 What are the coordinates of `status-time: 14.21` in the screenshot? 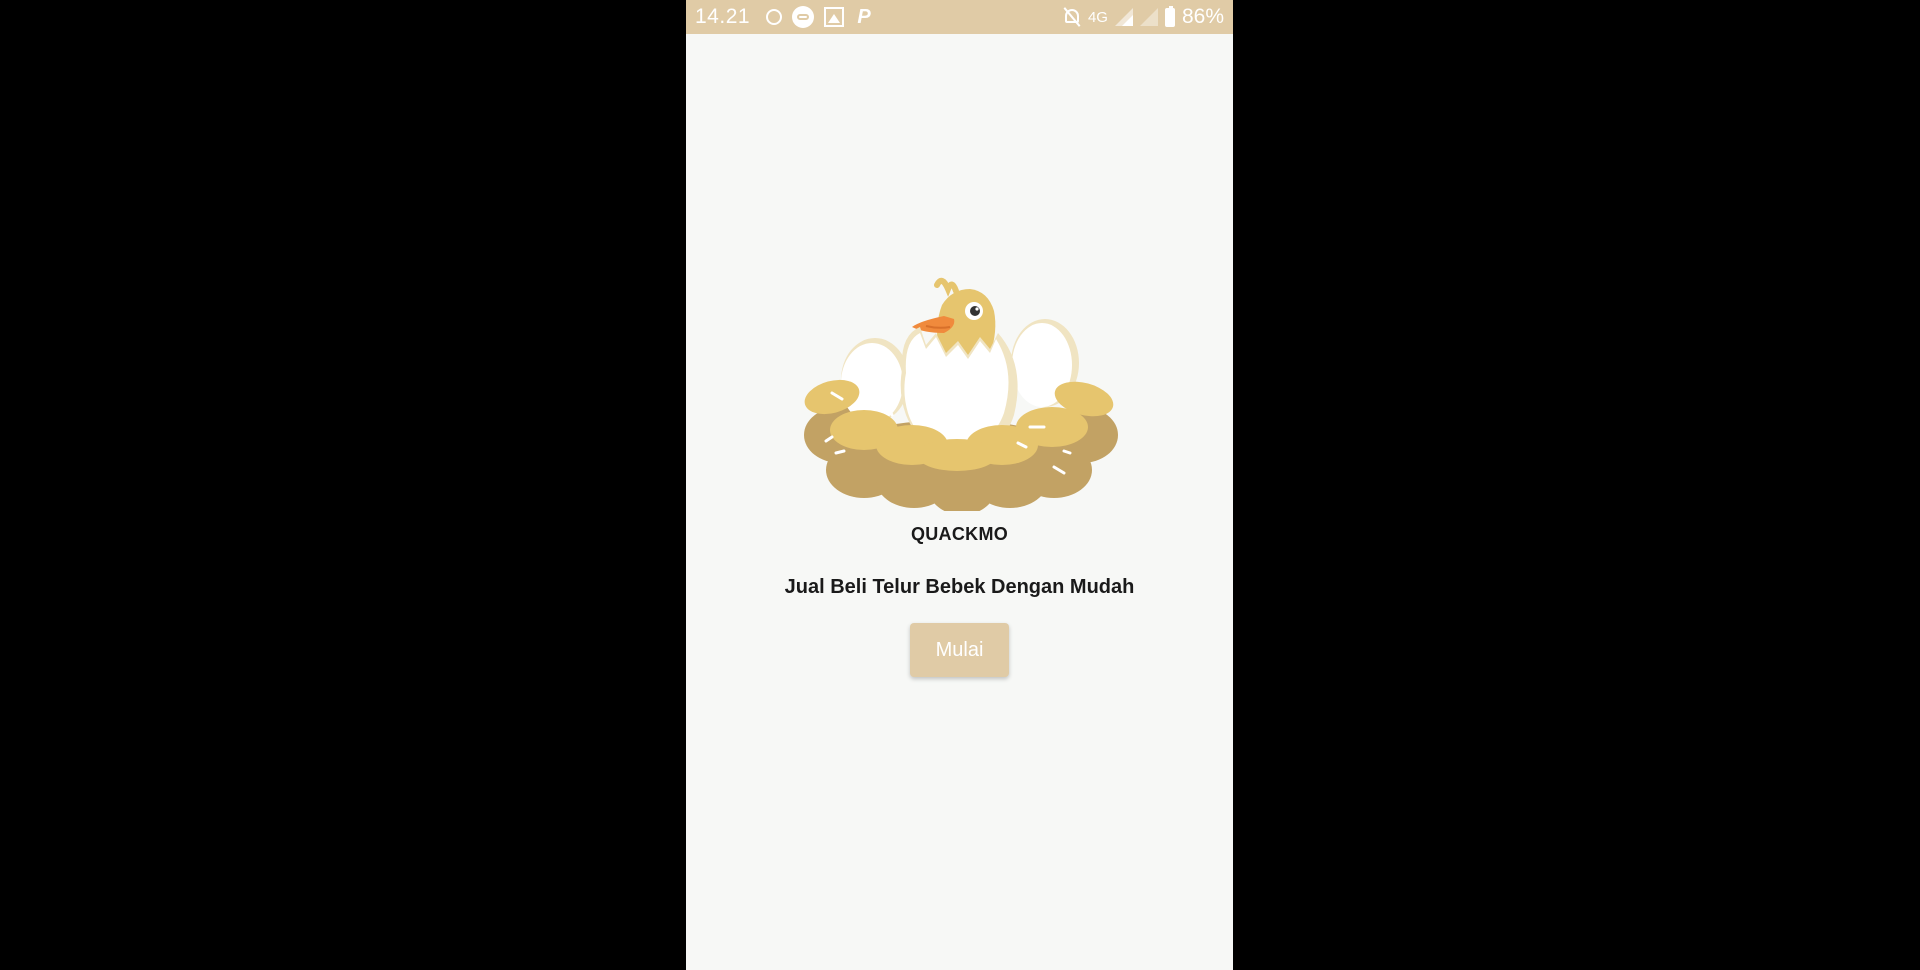 It's located at (723, 16).